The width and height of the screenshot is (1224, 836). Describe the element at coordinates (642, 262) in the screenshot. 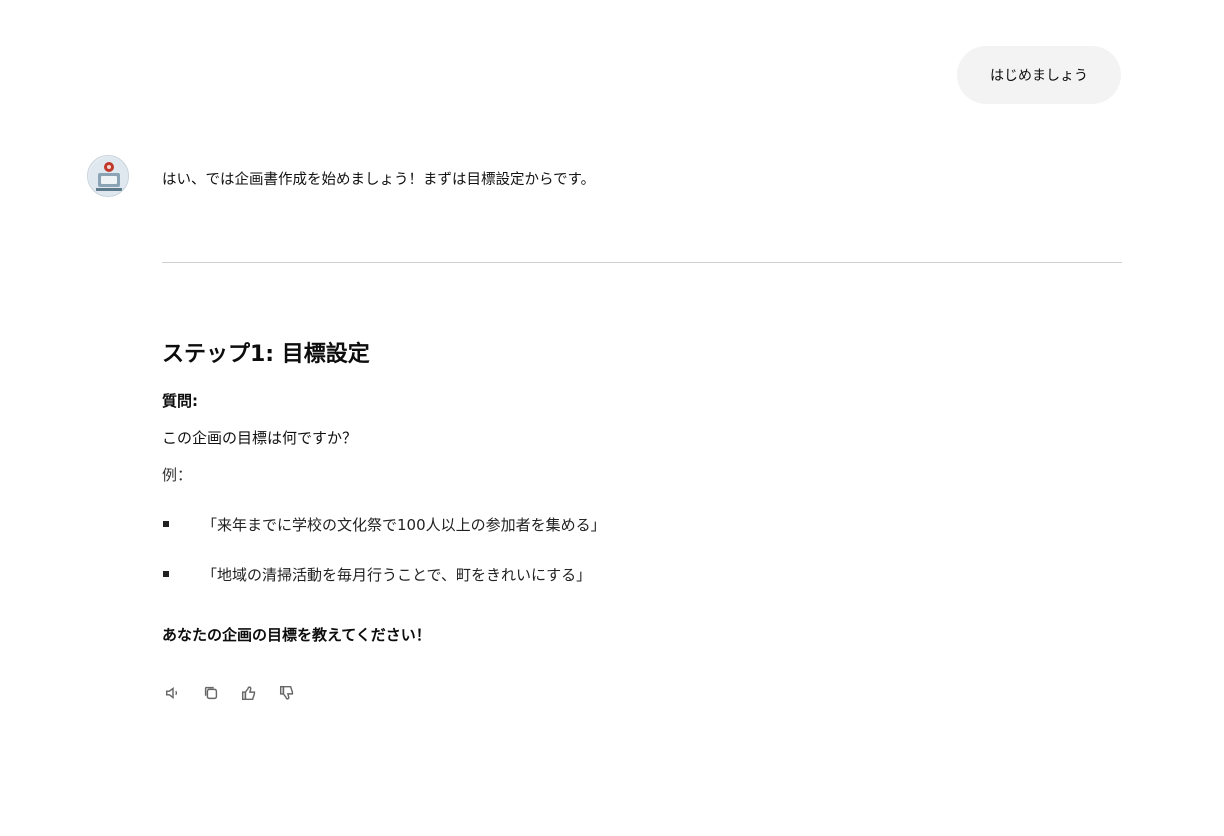

I see `divider` at that location.